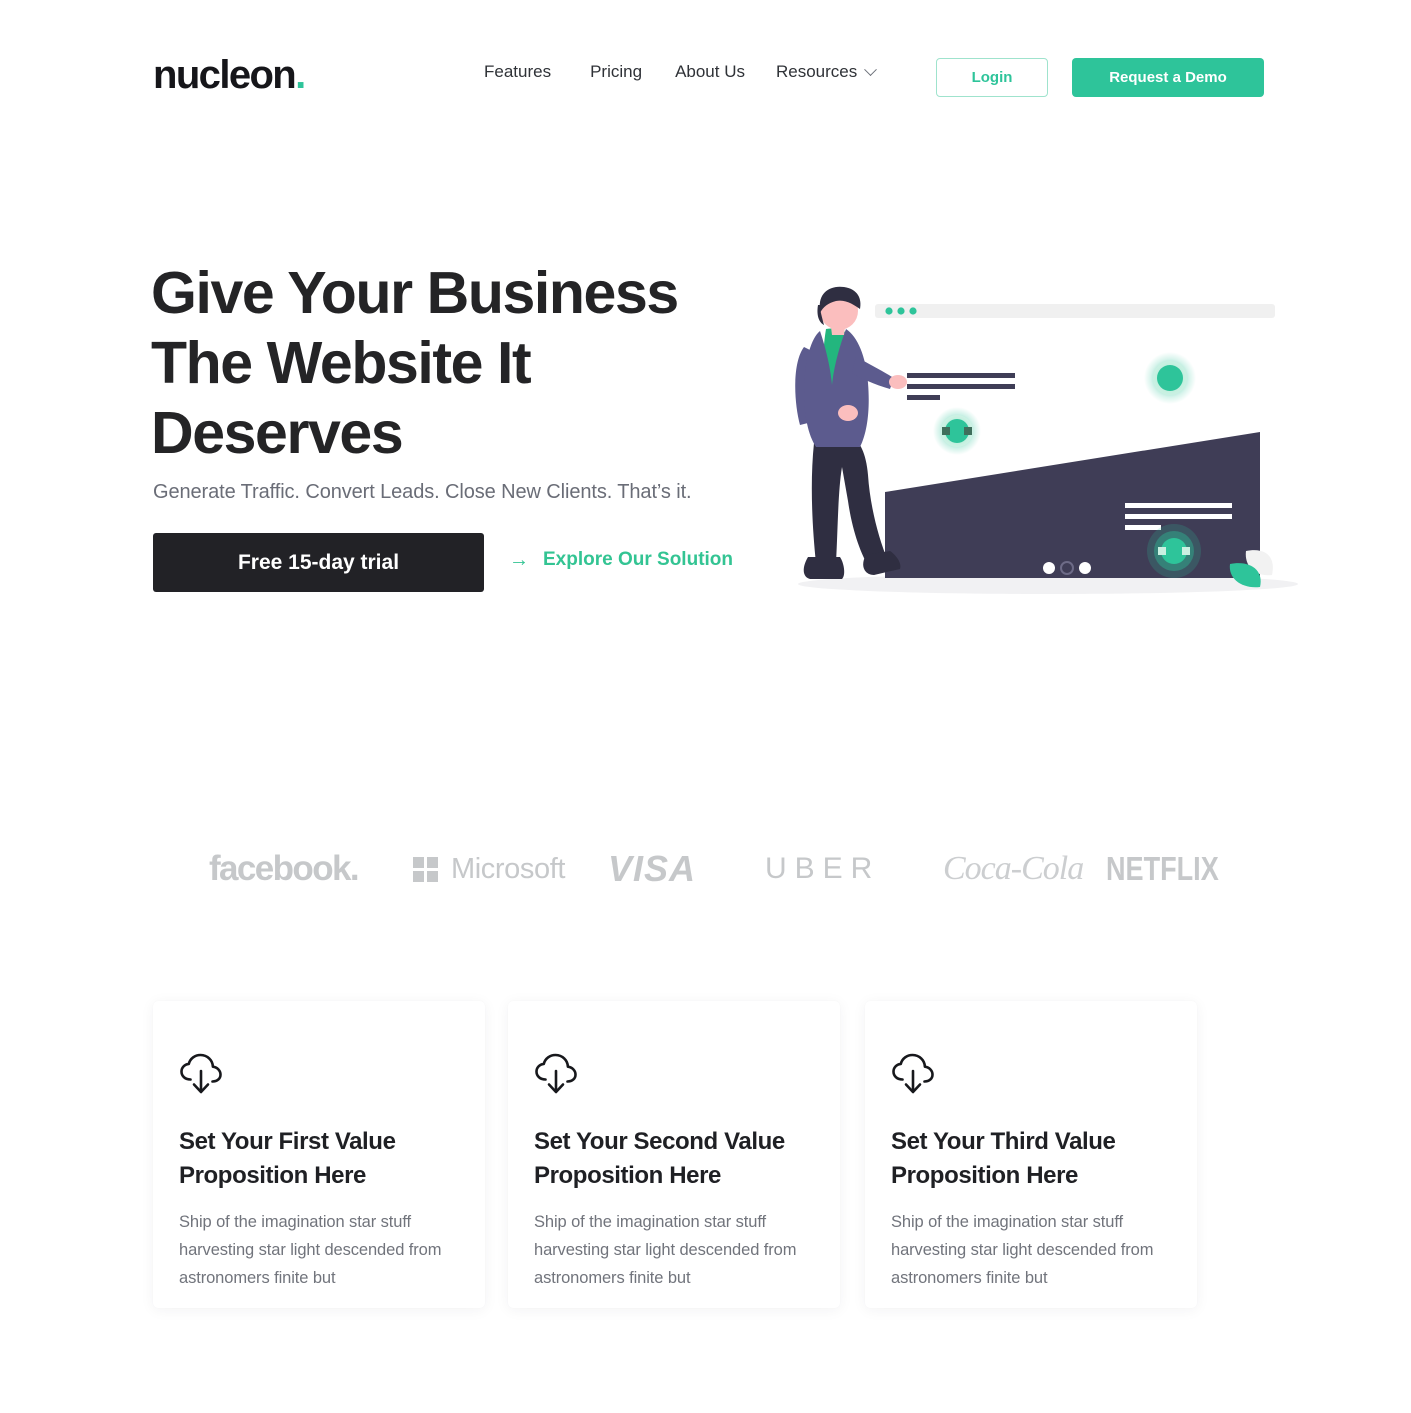  What do you see at coordinates (508, 868) in the screenshot?
I see `logo-label: Microsoft` at bounding box center [508, 868].